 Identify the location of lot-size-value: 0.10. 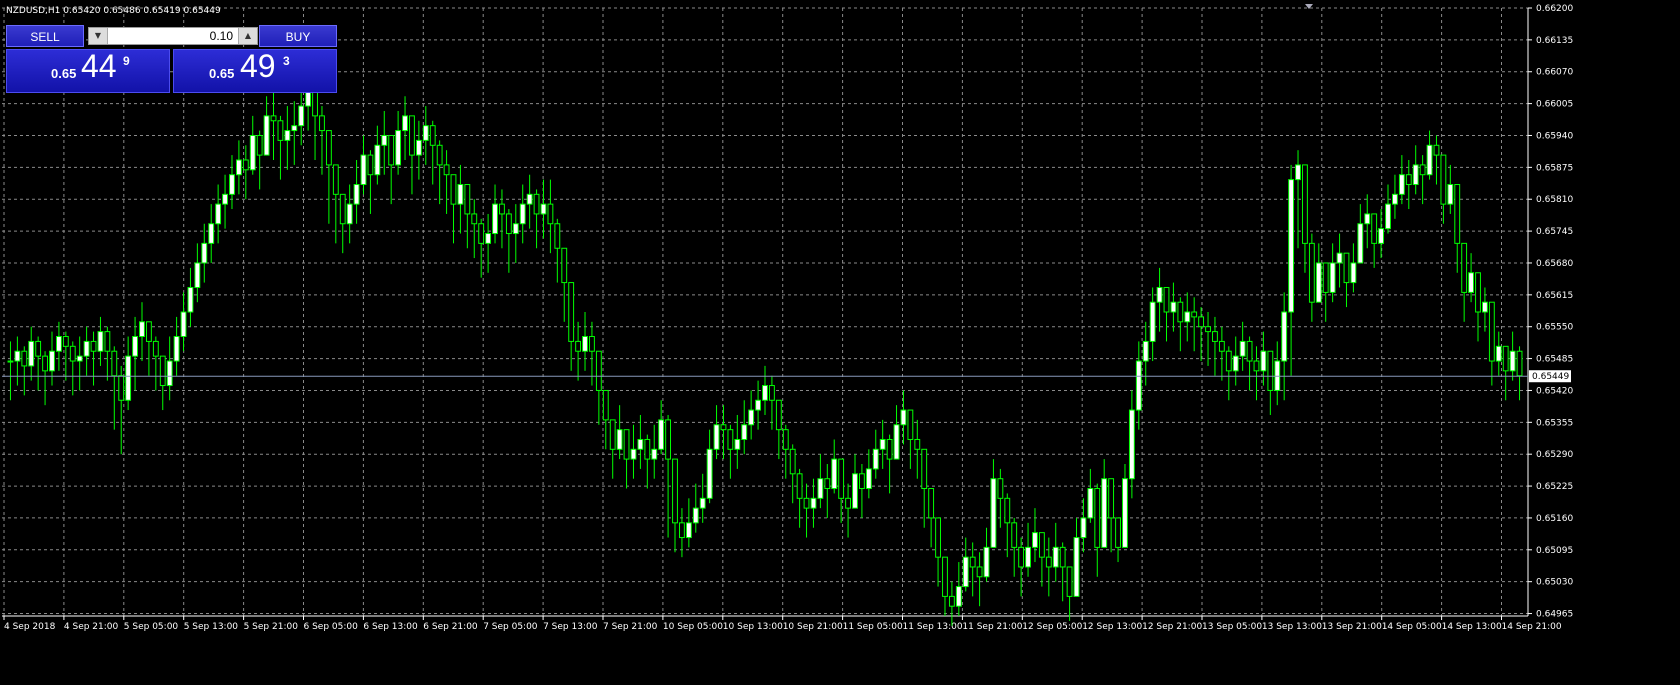
(221, 36).